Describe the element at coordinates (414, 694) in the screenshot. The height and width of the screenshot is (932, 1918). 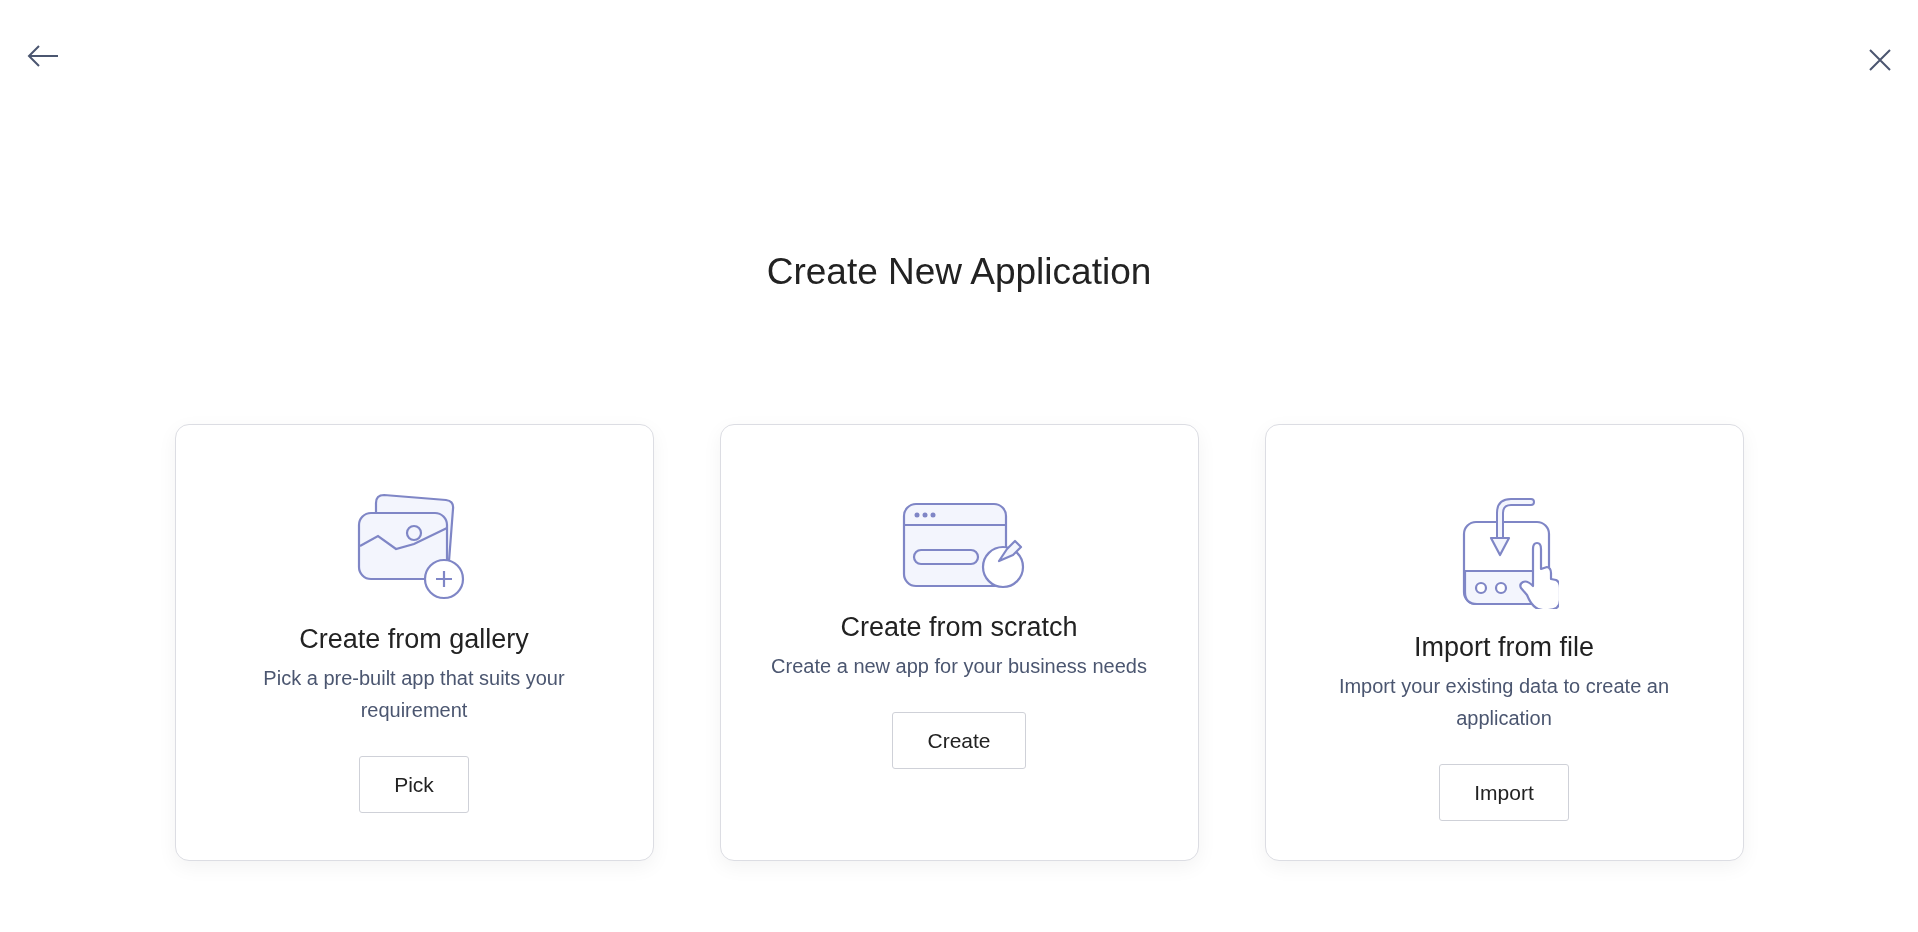
I see `option-description: Pick a pre-built app that suits your requirement` at that location.